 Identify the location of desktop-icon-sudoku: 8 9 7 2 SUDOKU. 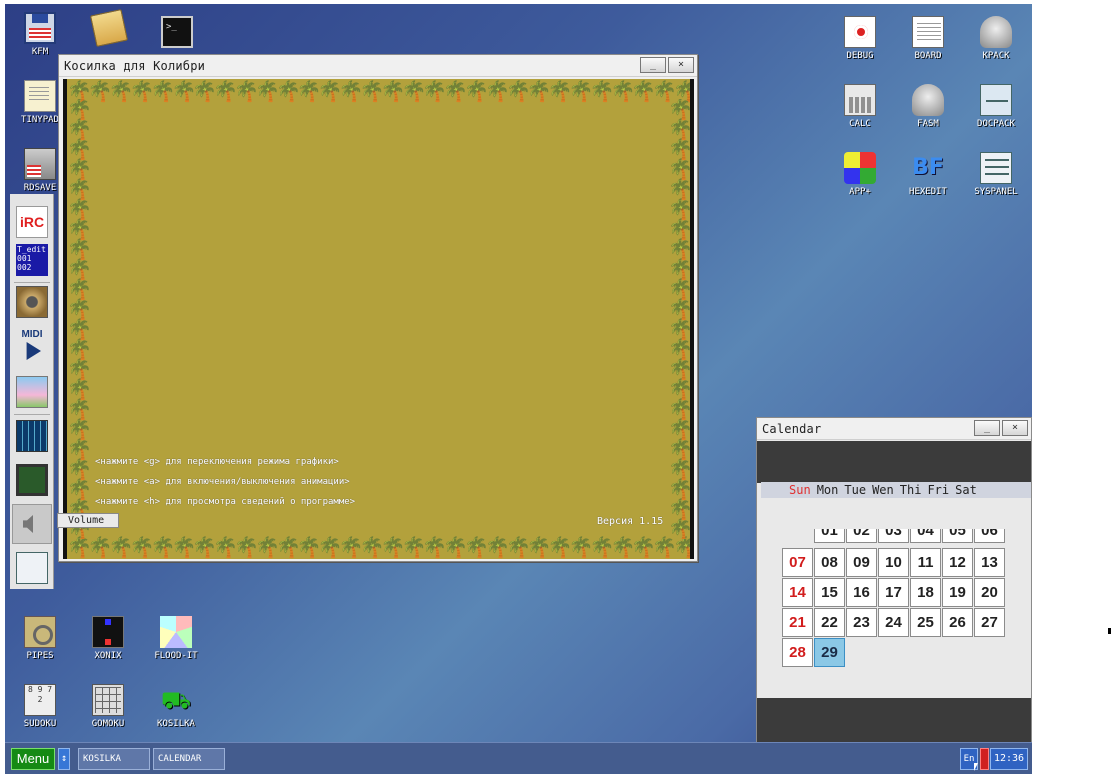
(40, 706).